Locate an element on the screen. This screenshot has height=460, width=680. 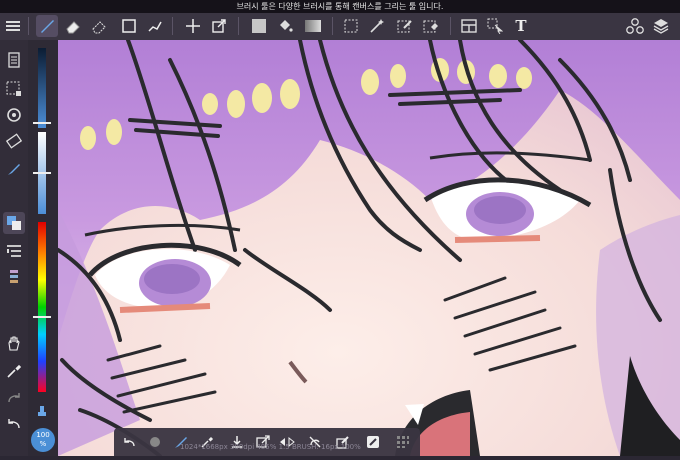
color-sliders is located at coordinates (43, 248).